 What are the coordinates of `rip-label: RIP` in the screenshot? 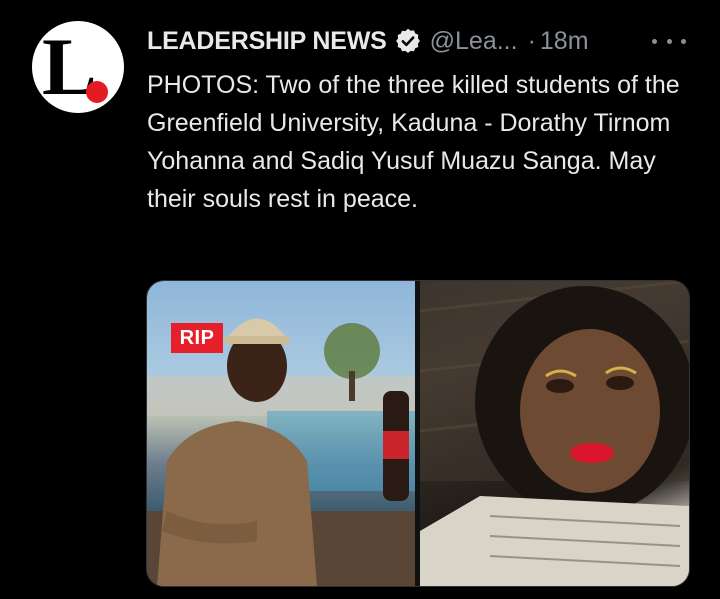 It's located at (197, 338).